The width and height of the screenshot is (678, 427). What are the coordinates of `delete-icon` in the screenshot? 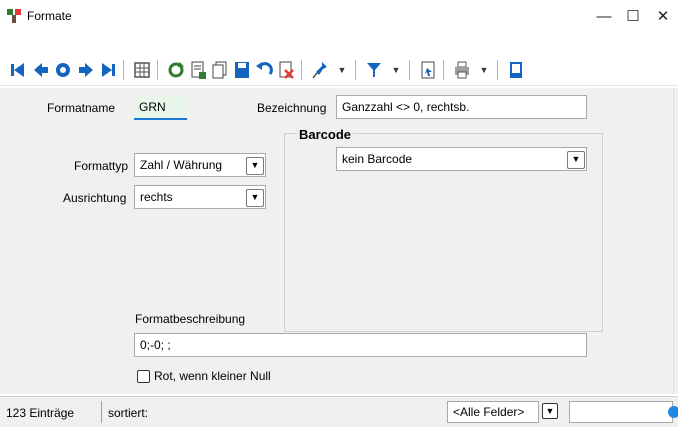 It's located at (286, 70).